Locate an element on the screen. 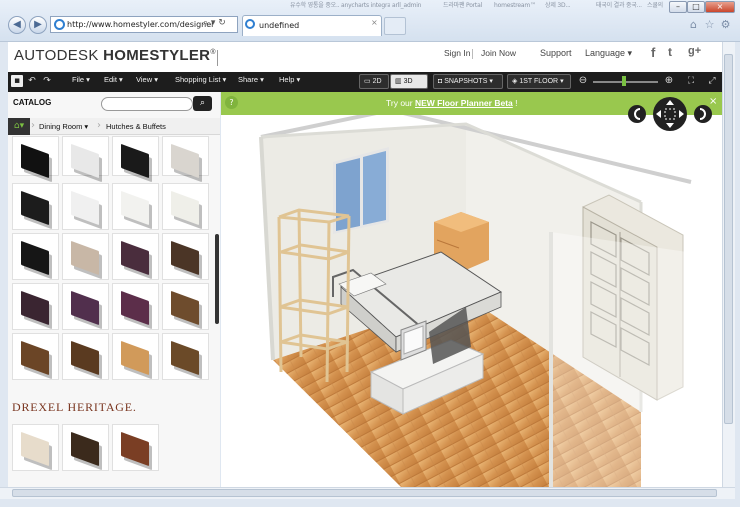 Image resolution: width=740 pixels, height=507 pixels. snapshots-button: ◘ SNAPSHOTS ▾ is located at coordinates (468, 81).